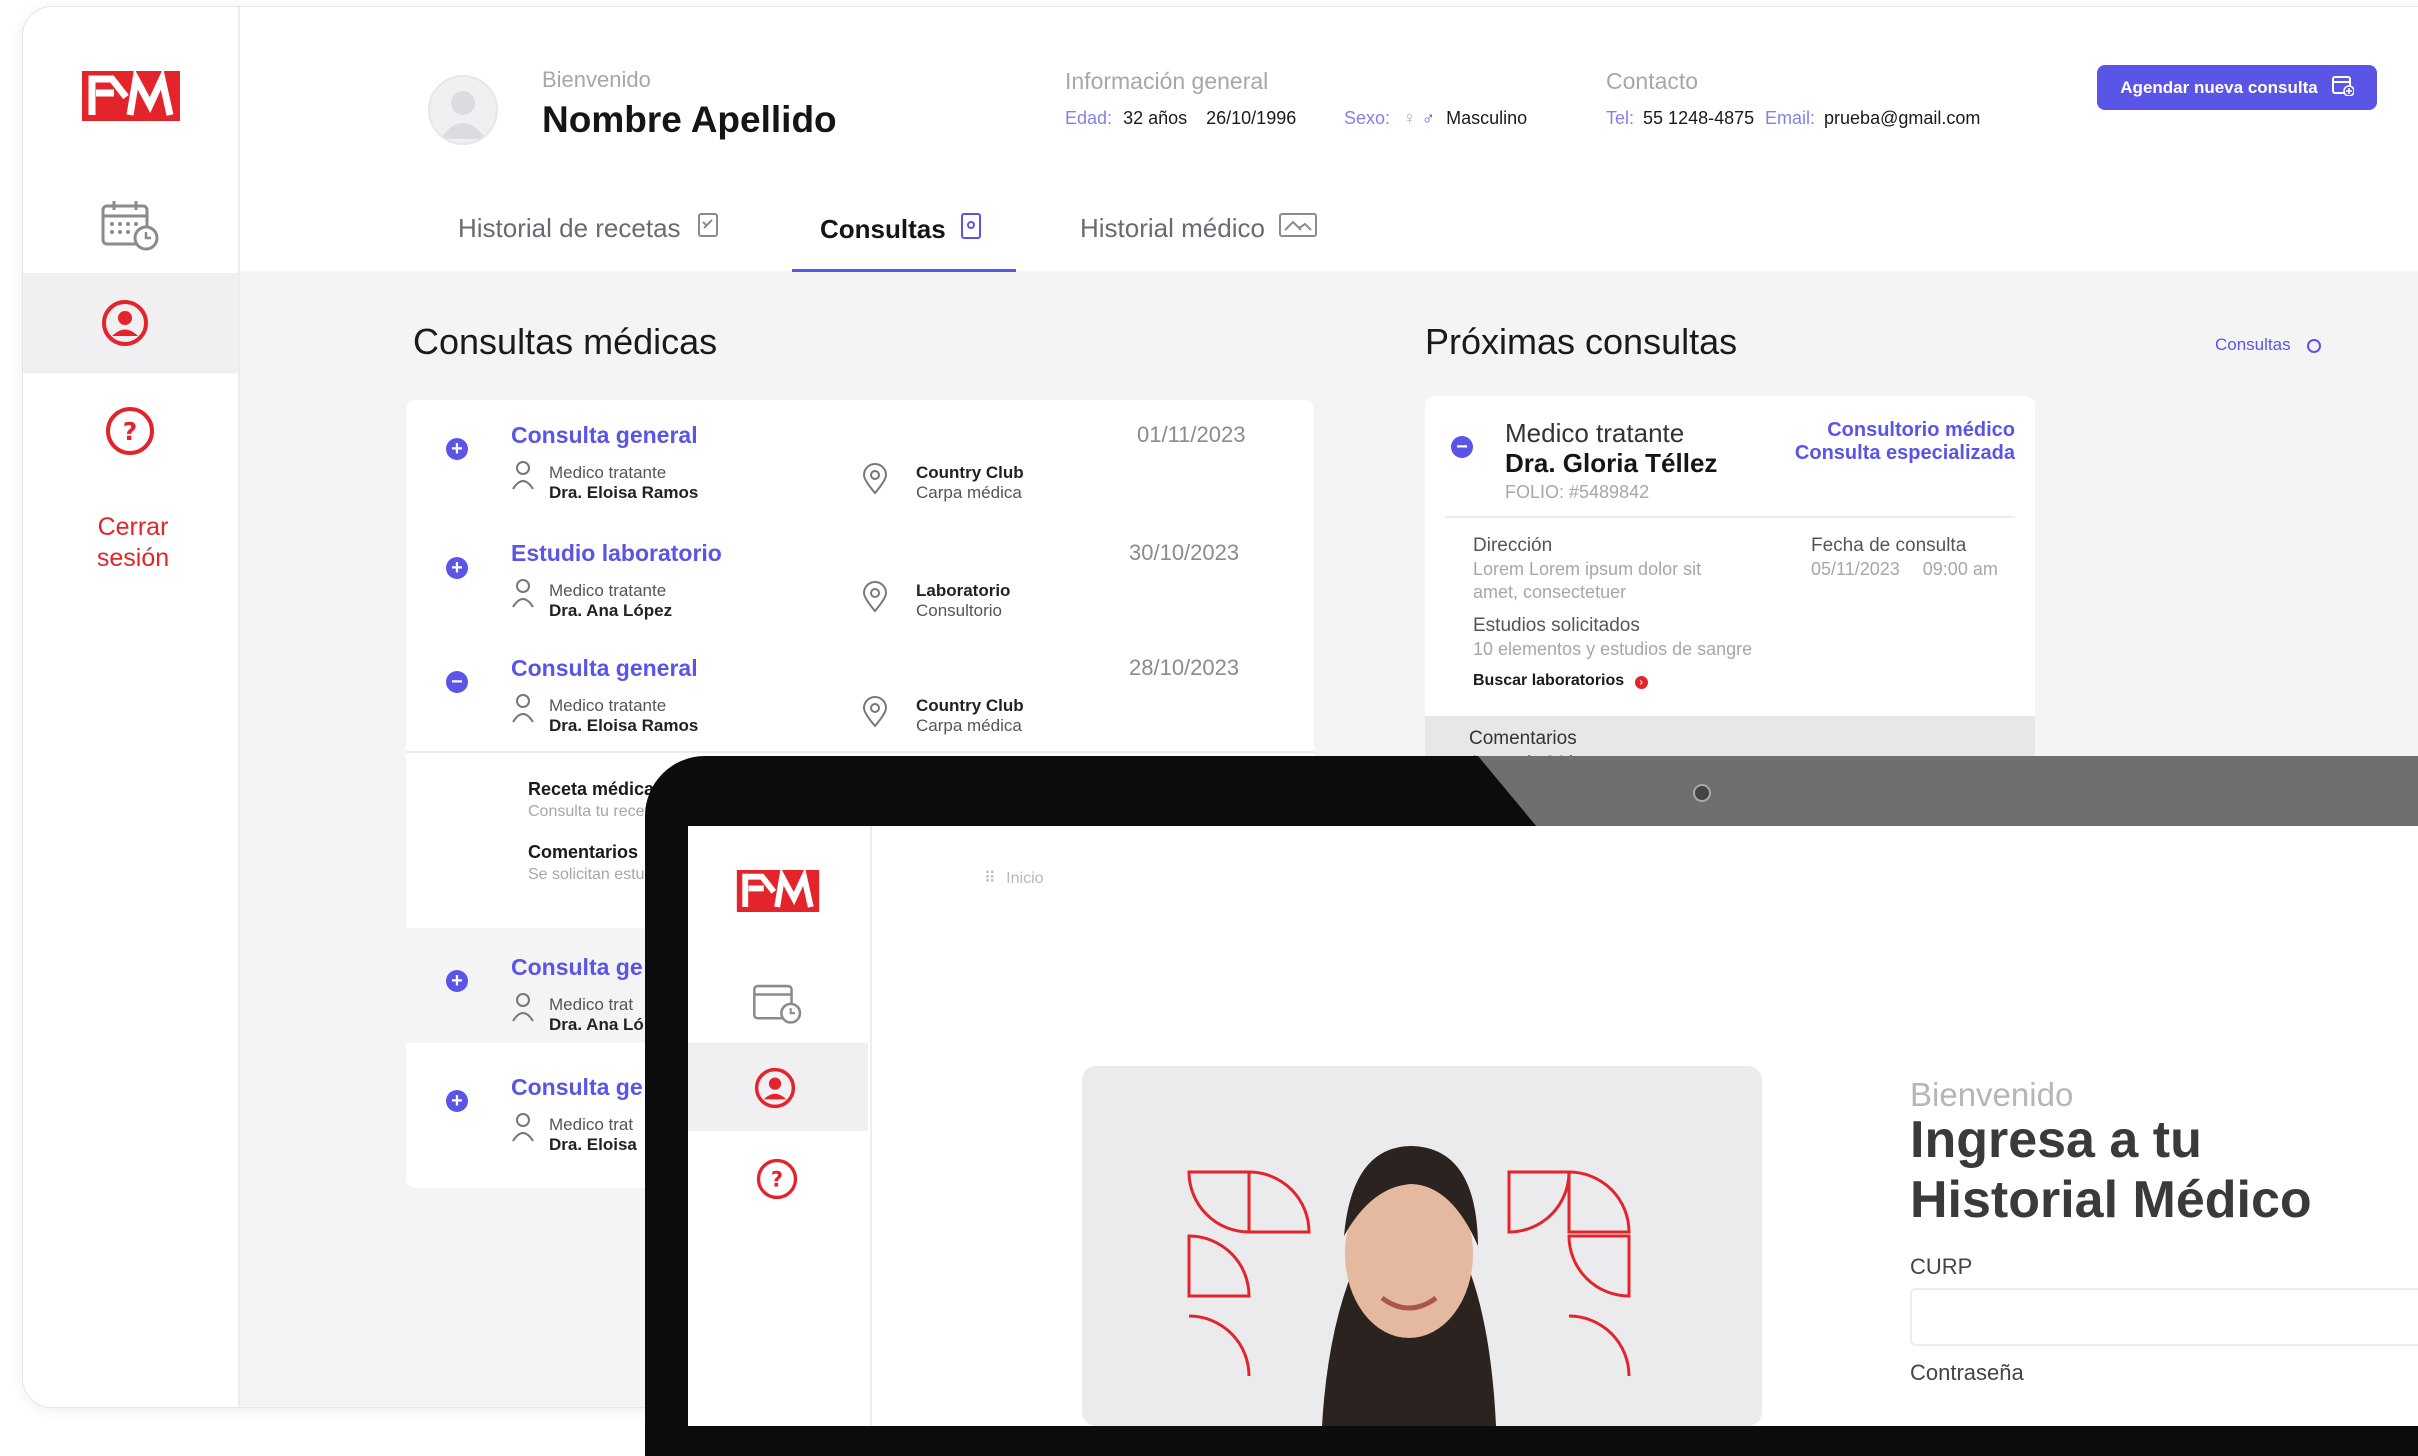  What do you see at coordinates (2314, 345) in the screenshot?
I see `circle-icon` at bounding box center [2314, 345].